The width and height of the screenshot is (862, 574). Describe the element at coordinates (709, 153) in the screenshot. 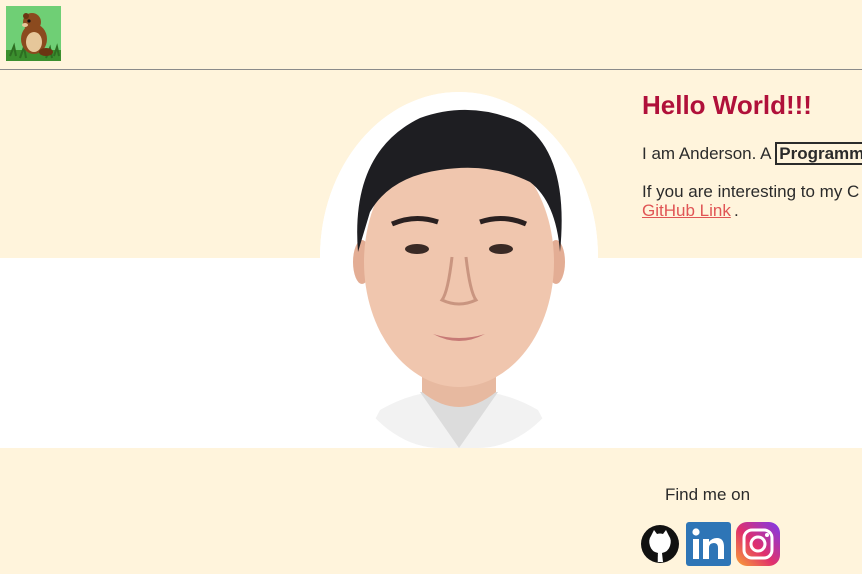

I see `intro-prefix: I am Anderson. A` at that location.